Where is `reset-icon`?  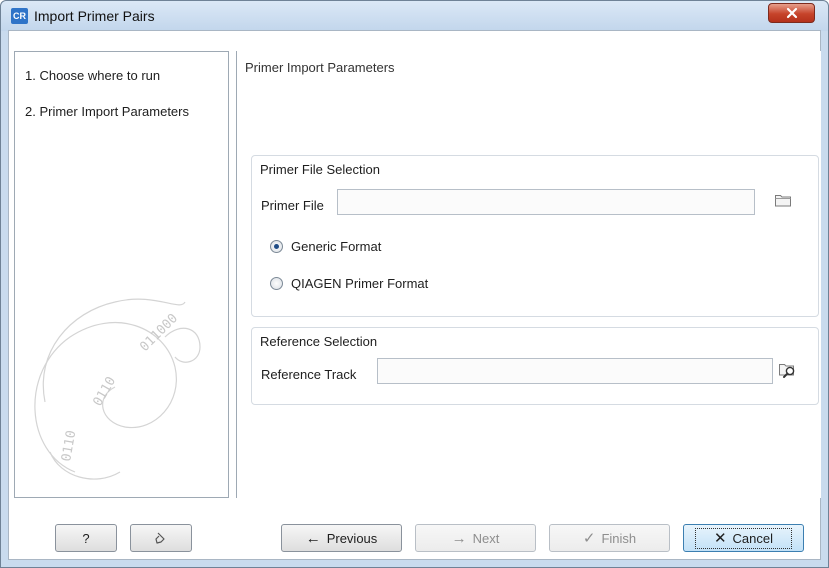
reset-icon is located at coordinates (160, 538).